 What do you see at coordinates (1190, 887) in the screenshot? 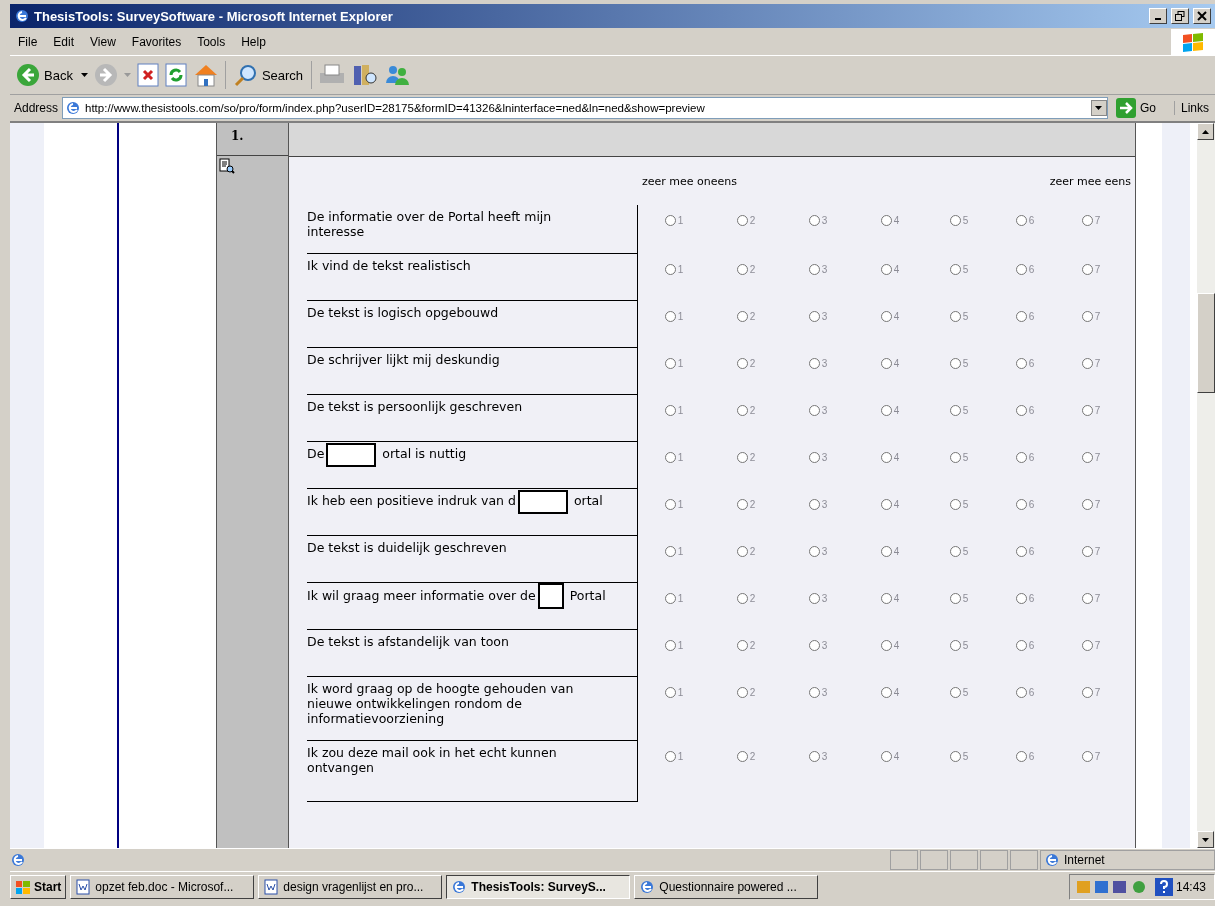
I see `clock: 14:43` at bounding box center [1190, 887].